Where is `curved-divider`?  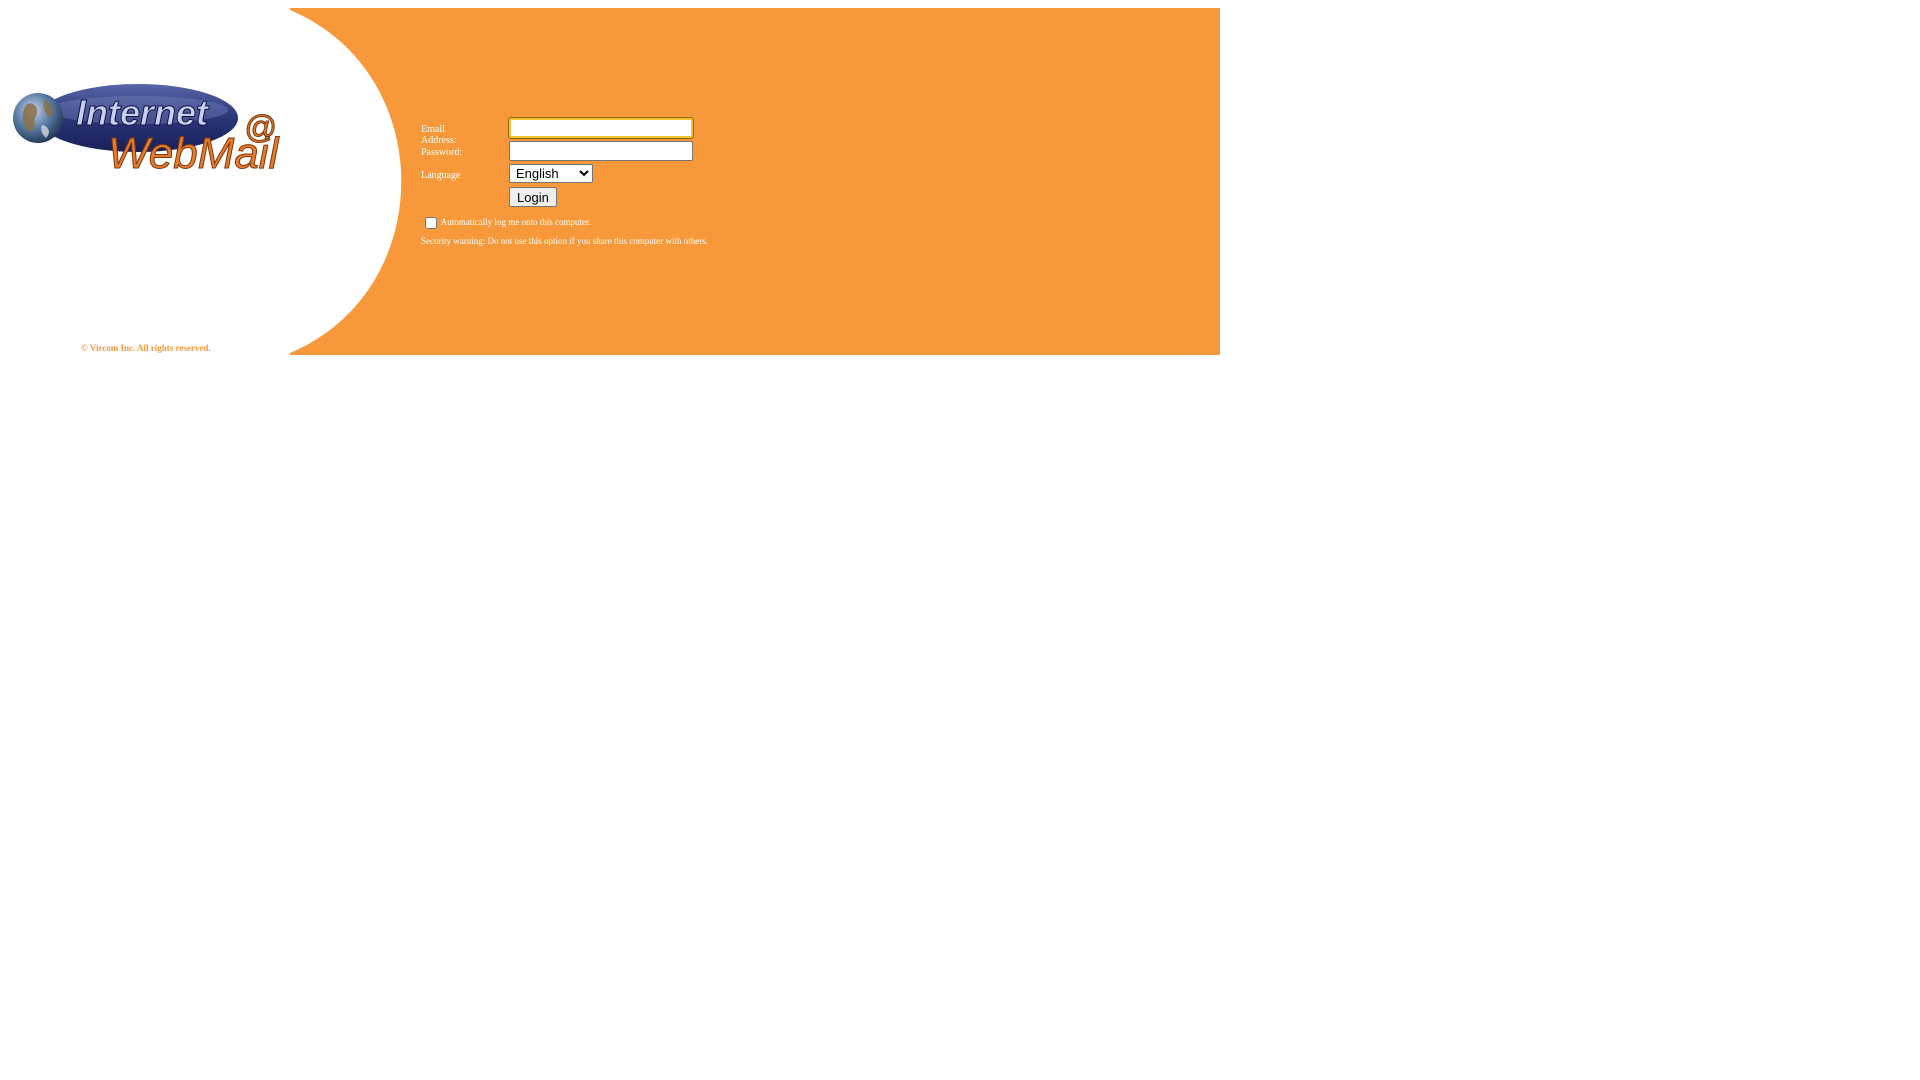
curved-divider is located at coordinates (201, 181).